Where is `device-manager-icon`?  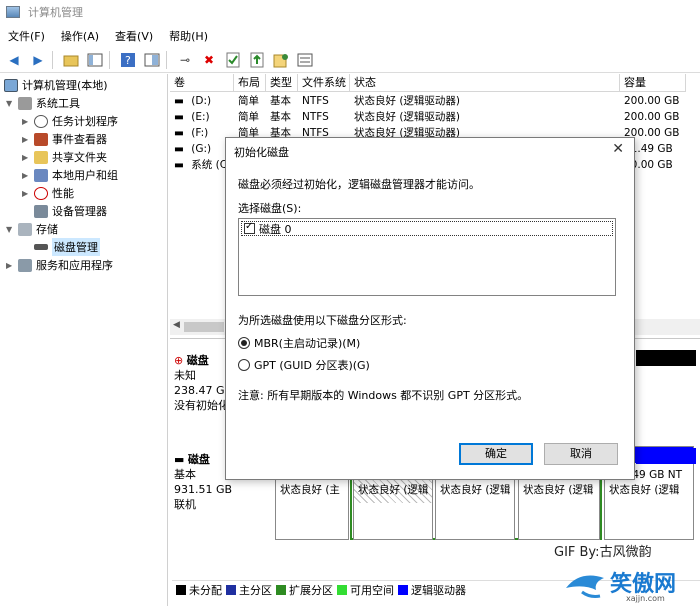
device-manager-icon is located at coordinates (41, 211).